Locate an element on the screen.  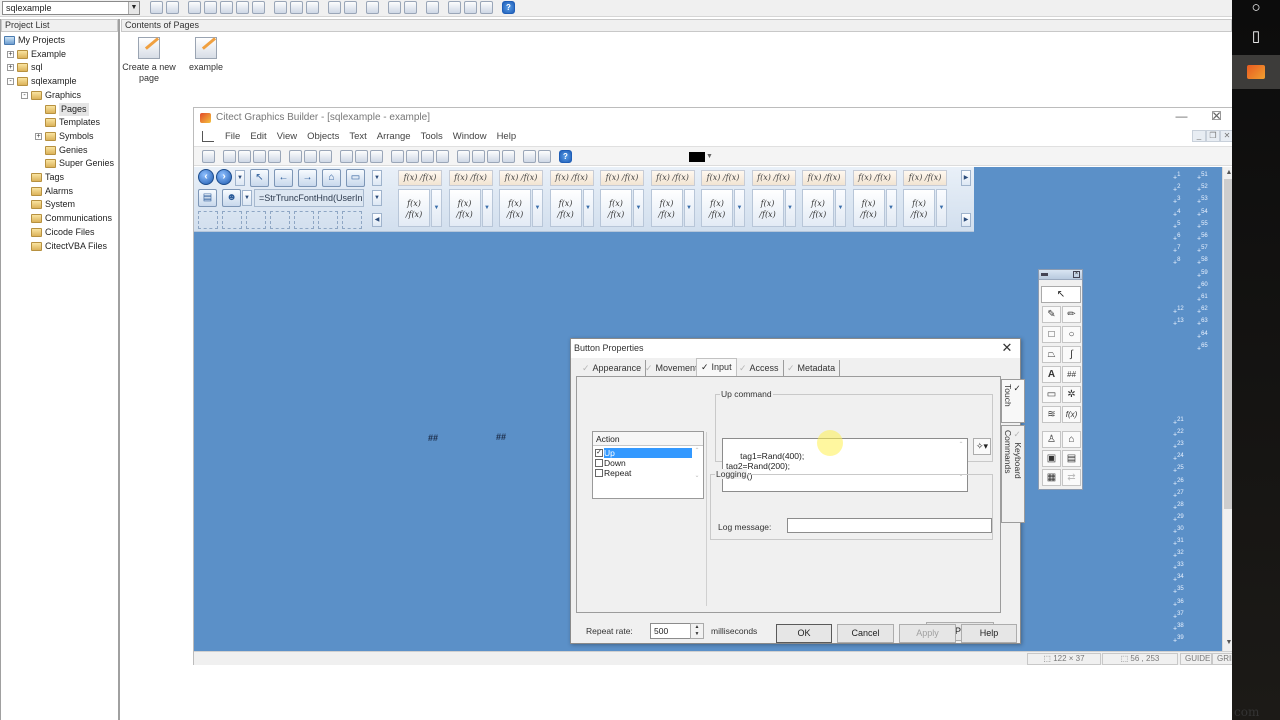
backup-icon is located at coordinates (394, 7).